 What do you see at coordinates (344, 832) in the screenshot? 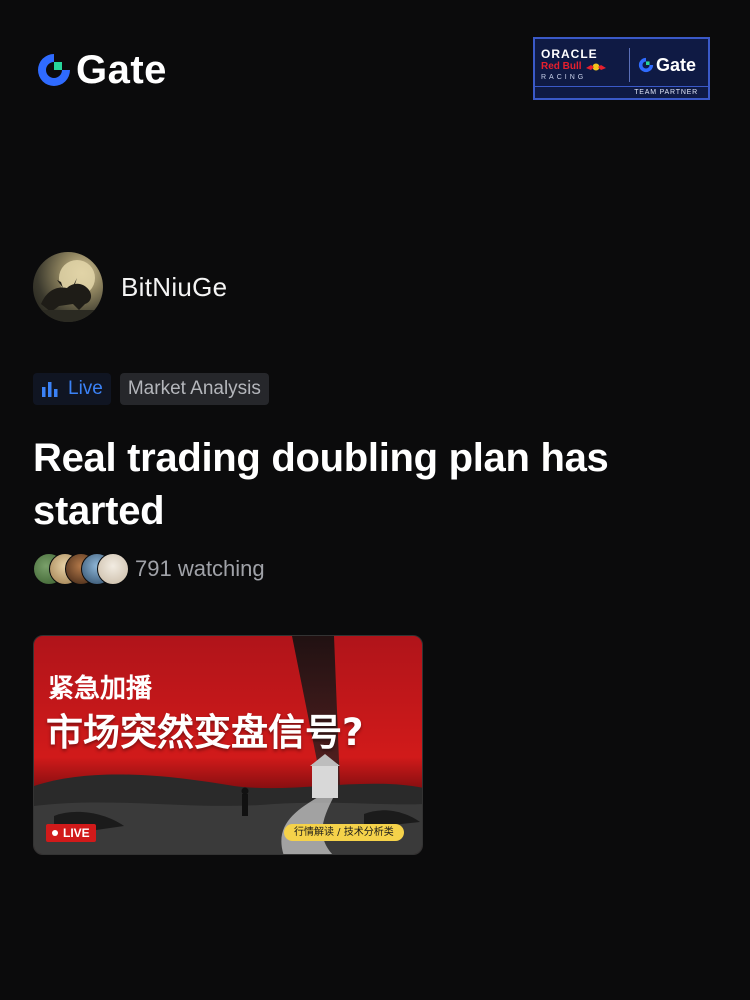
I see `category-badge: 行情解读 / 技术分析类` at bounding box center [344, 832].